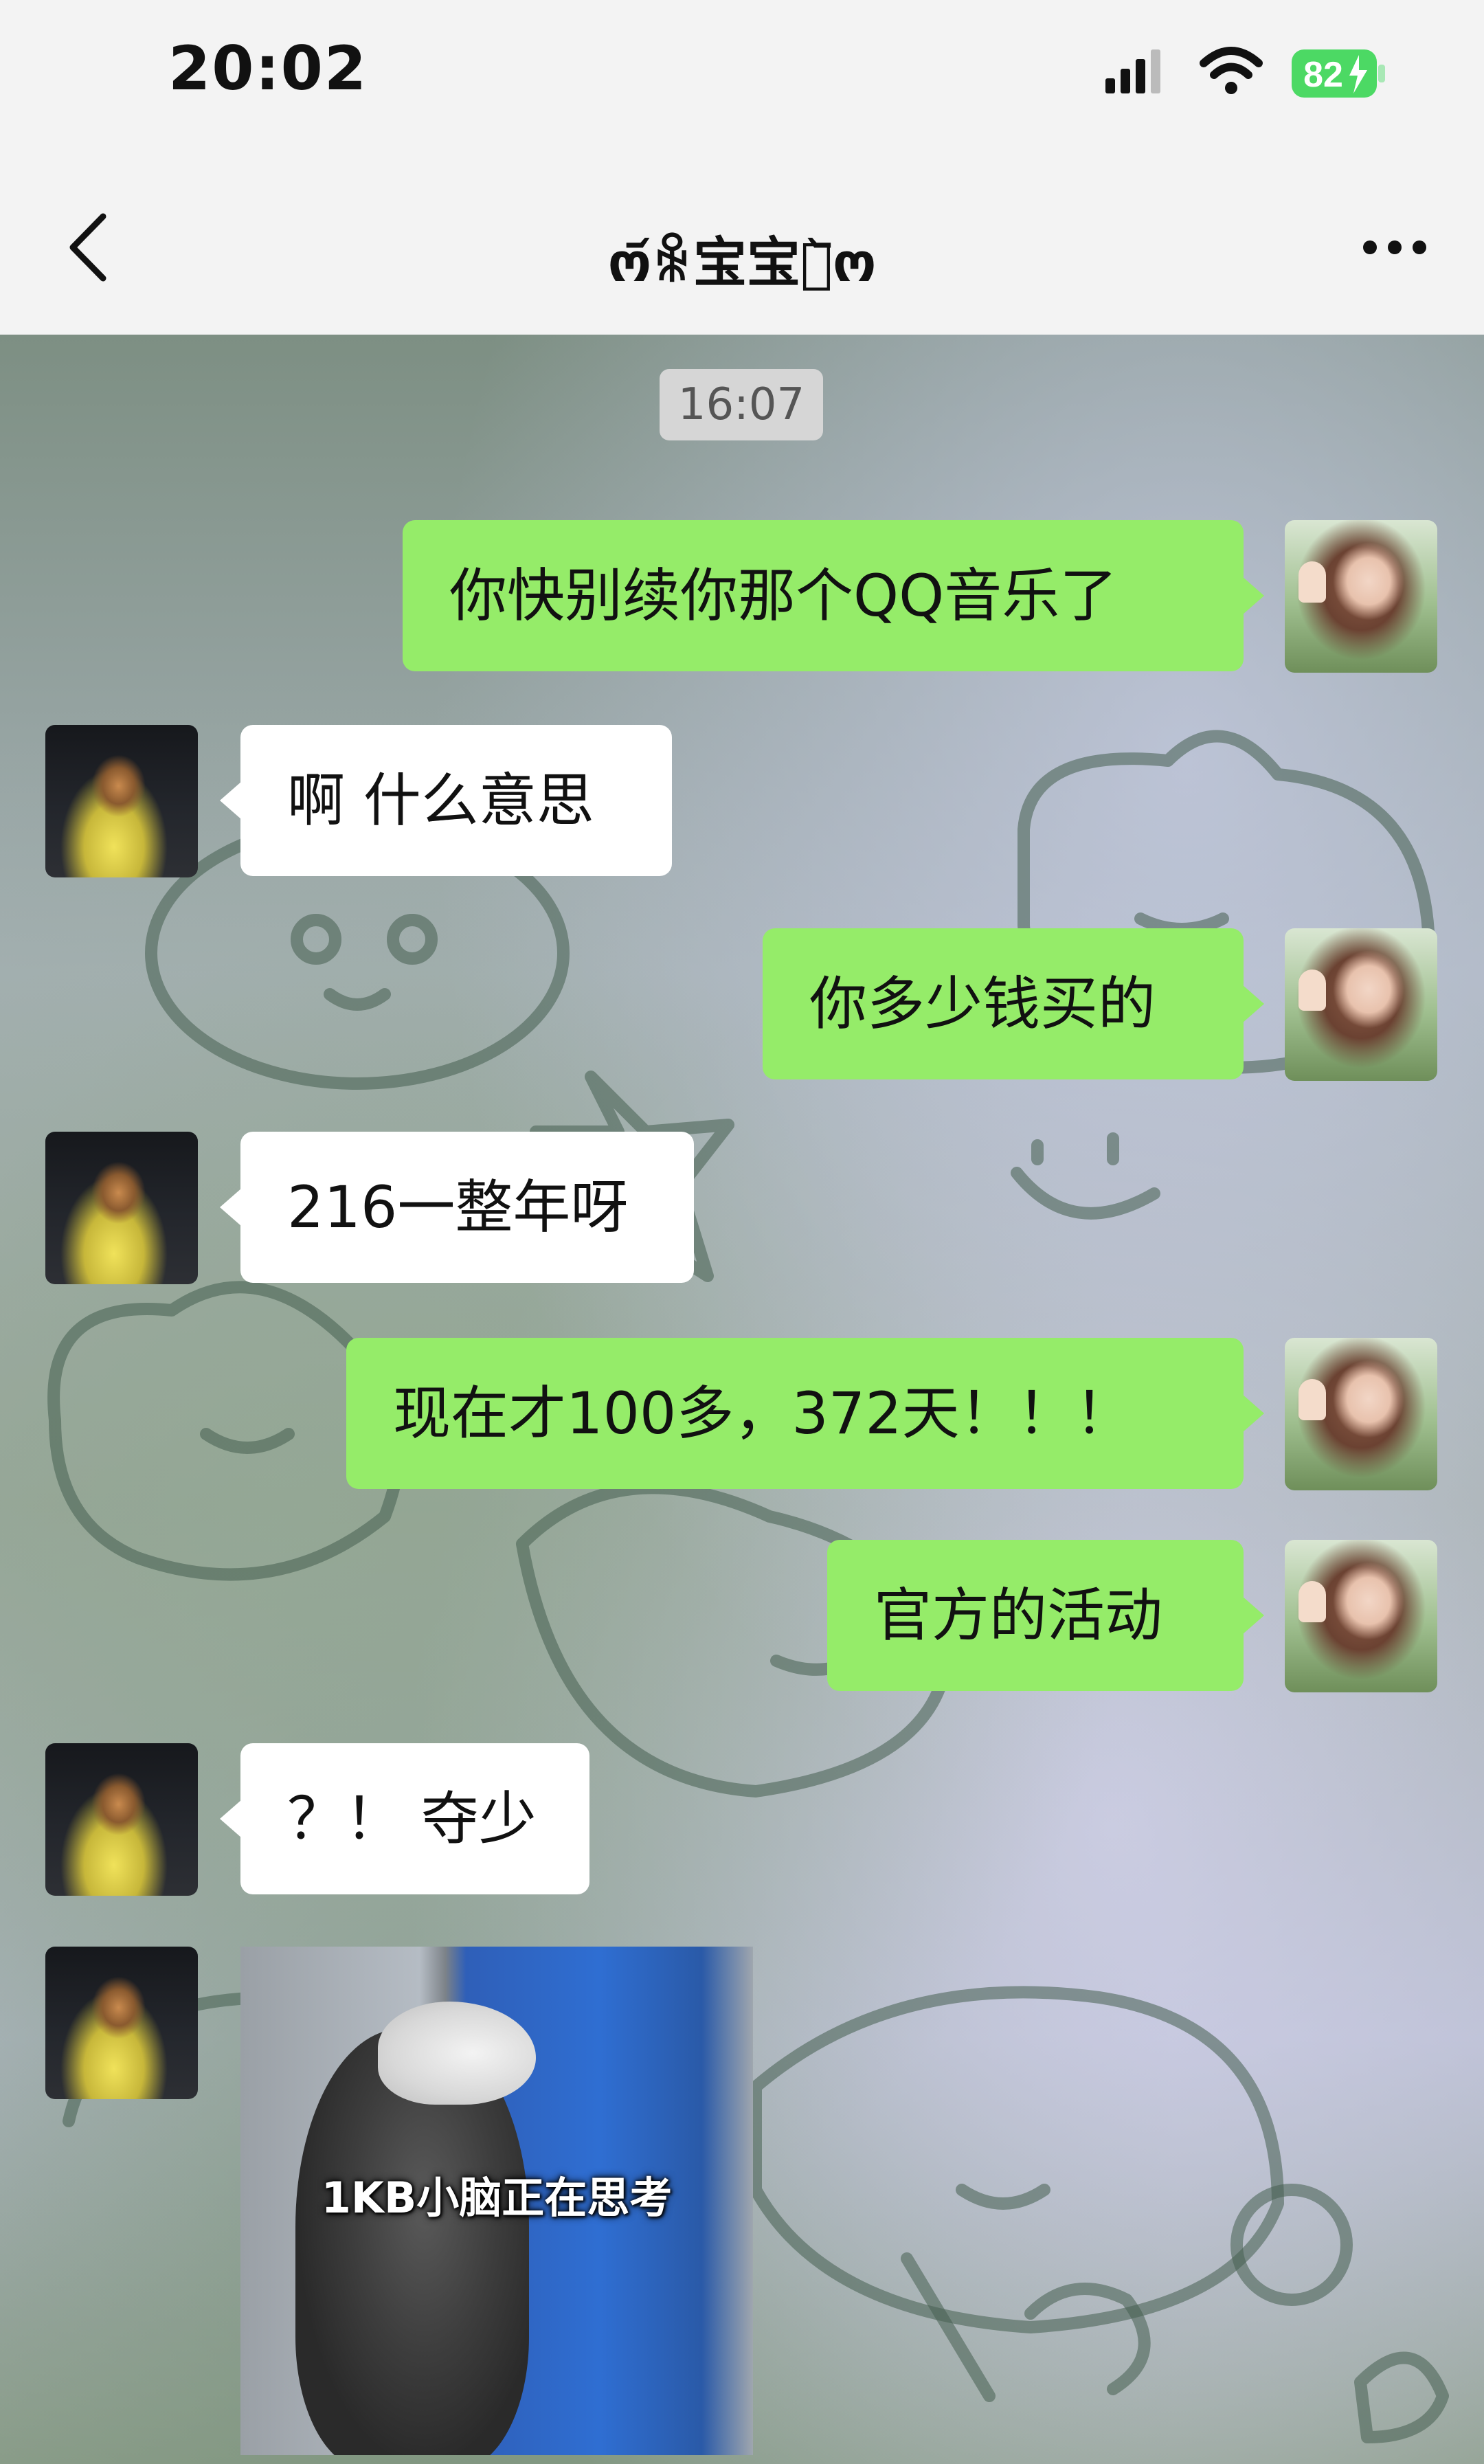 The width and height of the screenshot is (1484, 2464). I want to click on chat-bubble-incoming: 啊 什么意思, so click(446, 801).